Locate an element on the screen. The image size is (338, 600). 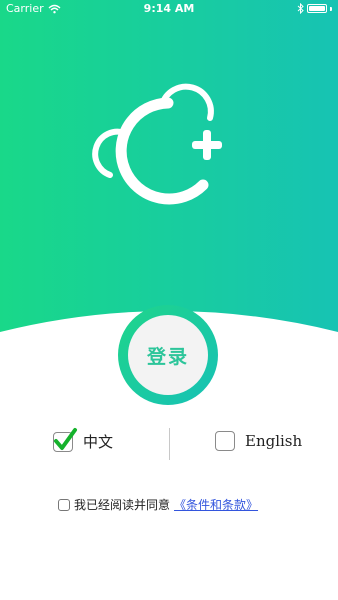
battery-level is located at coordinates (317, 8).